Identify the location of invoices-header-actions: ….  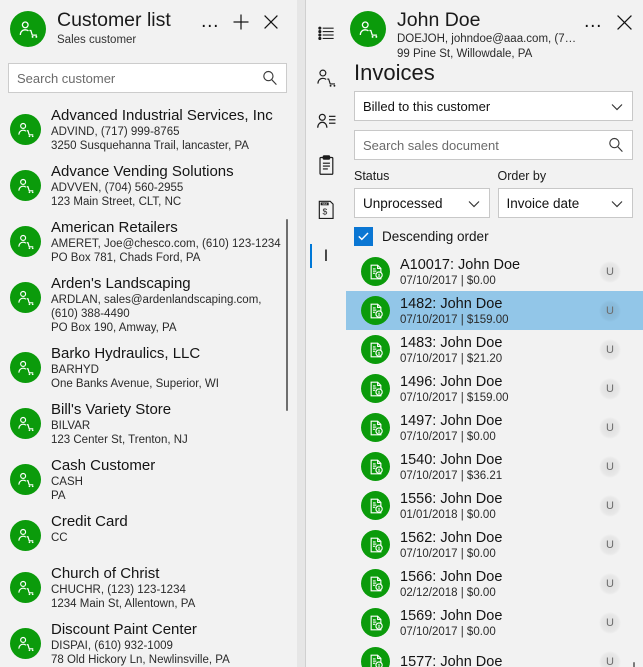
(609, 22).